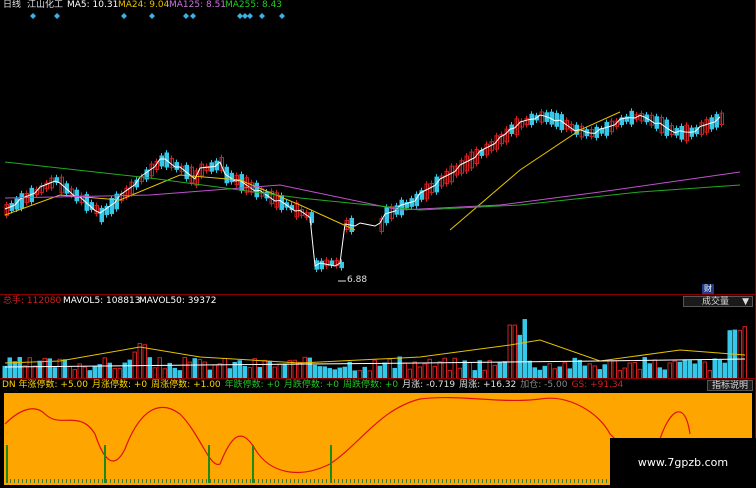 This screenshot has height=488, width=756. Describe the element at coordinates (488, 385) in the screenshot. I see `indicator-readout: 周涨: +16.32` at that location.